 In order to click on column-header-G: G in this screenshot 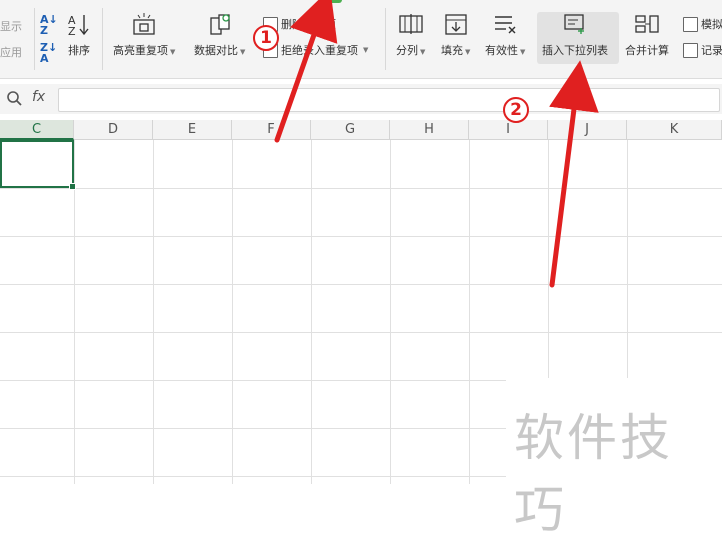, I will do `click(350, 130)`.